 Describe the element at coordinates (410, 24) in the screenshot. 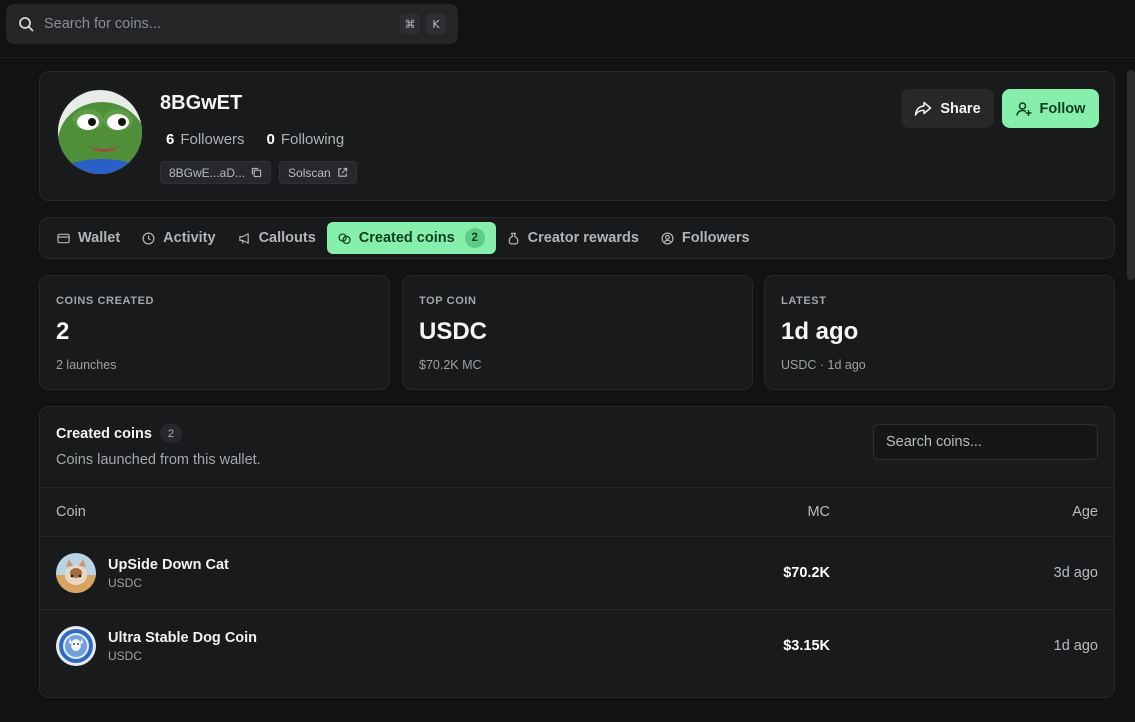

I see `shortcut-cmd-key: ⌘` at that location.